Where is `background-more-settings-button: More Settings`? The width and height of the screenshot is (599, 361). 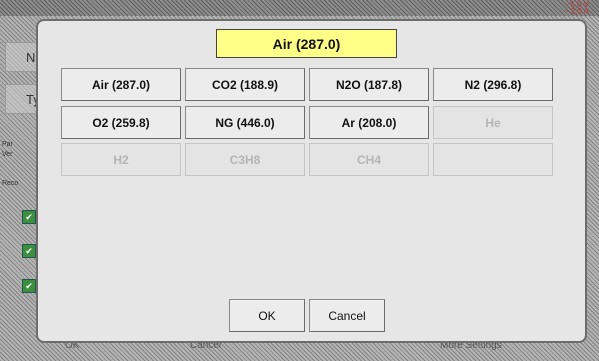
background-more-settings-button: More Settings is located at coordinates (471, 345).